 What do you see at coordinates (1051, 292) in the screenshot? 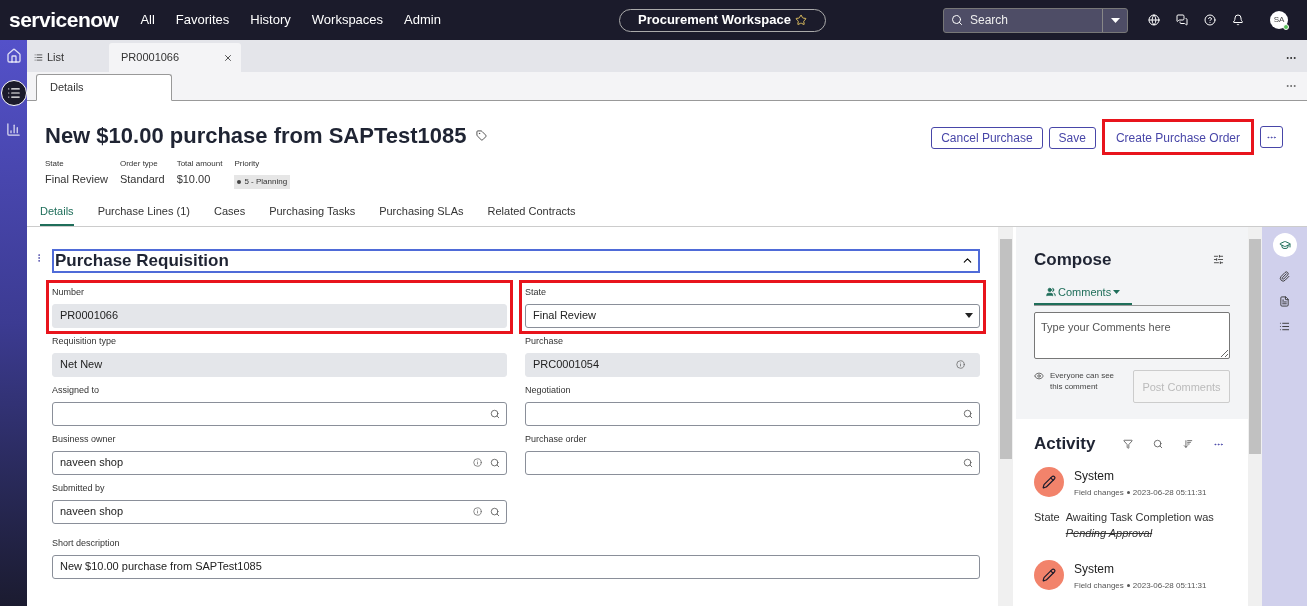
I see `people-icon` at bounding box center [1051, 292].